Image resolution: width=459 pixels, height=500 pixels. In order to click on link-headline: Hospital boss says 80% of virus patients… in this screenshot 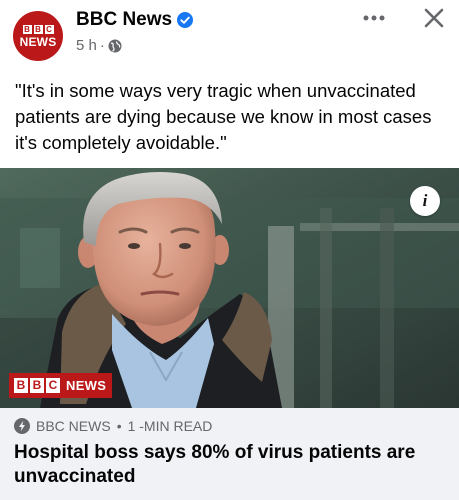, I will do `click(229, 465)`.